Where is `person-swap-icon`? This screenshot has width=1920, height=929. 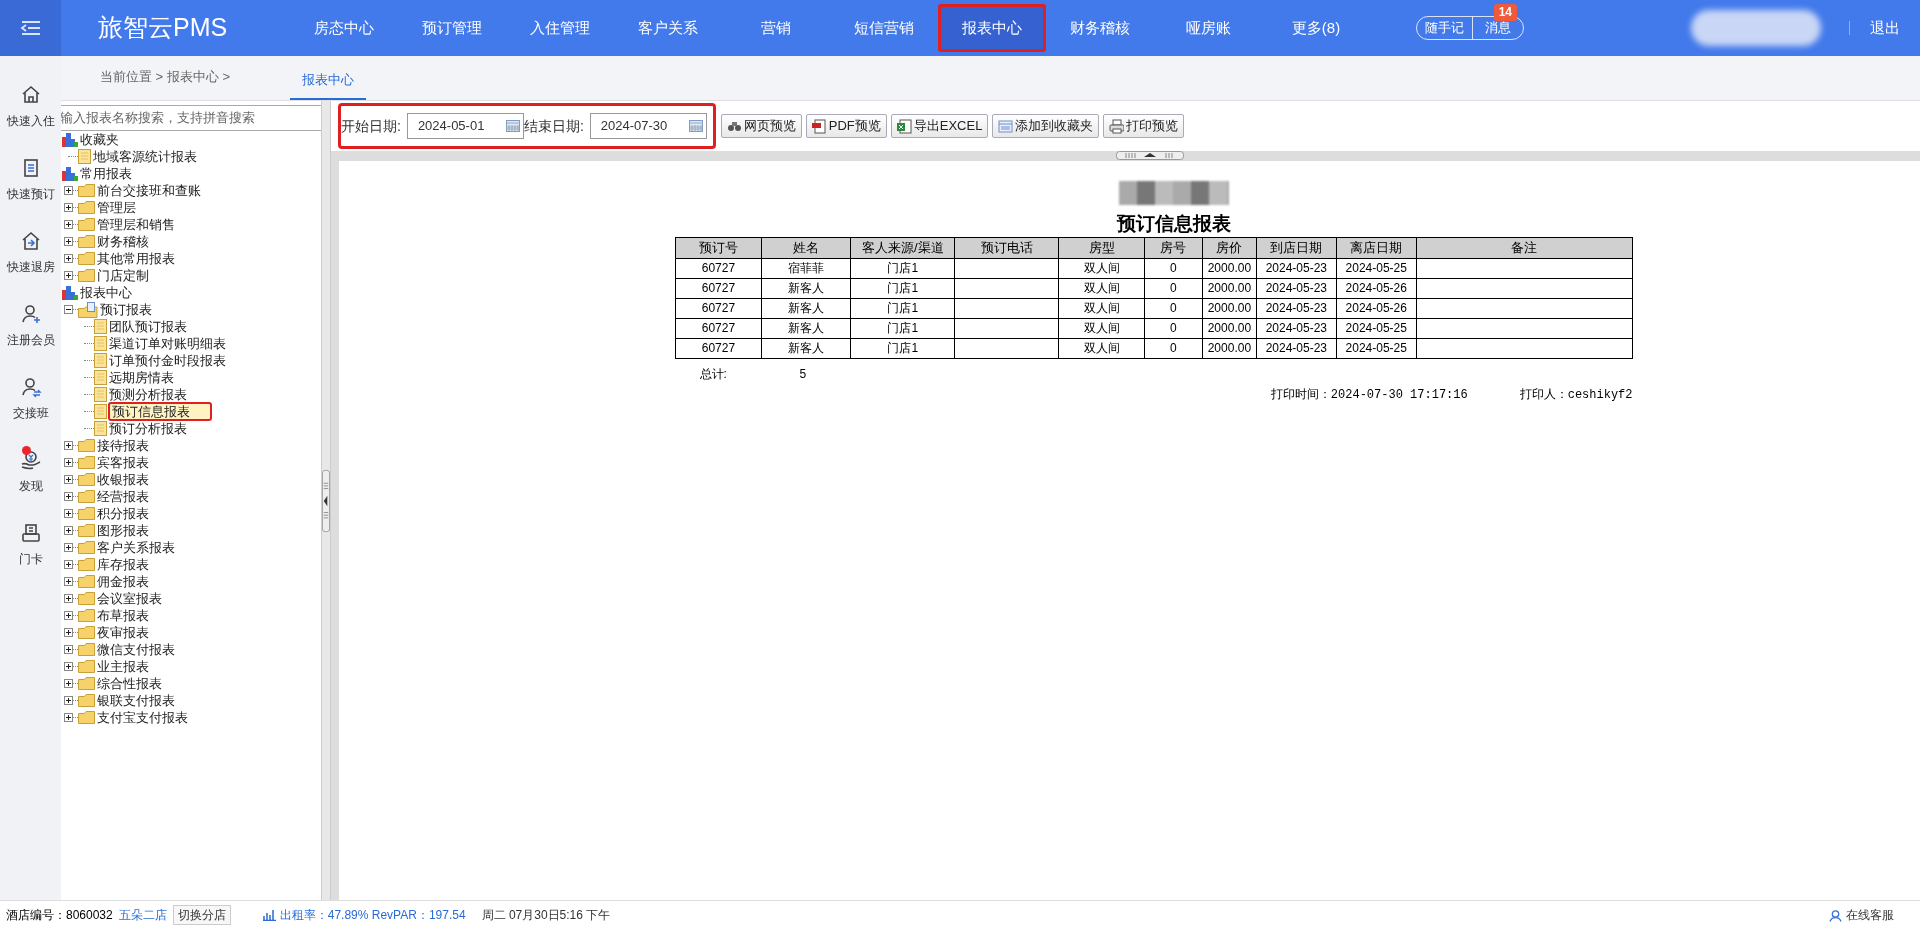 person-swap-icon is located at coordinates (30, 387).